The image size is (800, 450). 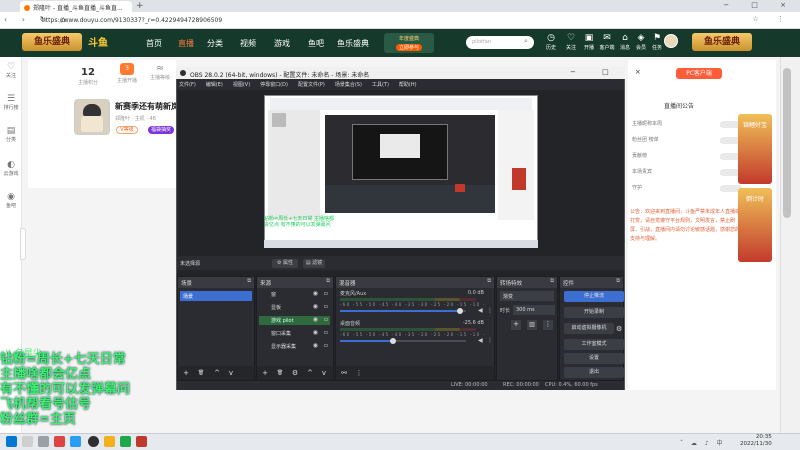 I want to click on filters-button: ▤ 滤镜, so click(x=314, y=263).